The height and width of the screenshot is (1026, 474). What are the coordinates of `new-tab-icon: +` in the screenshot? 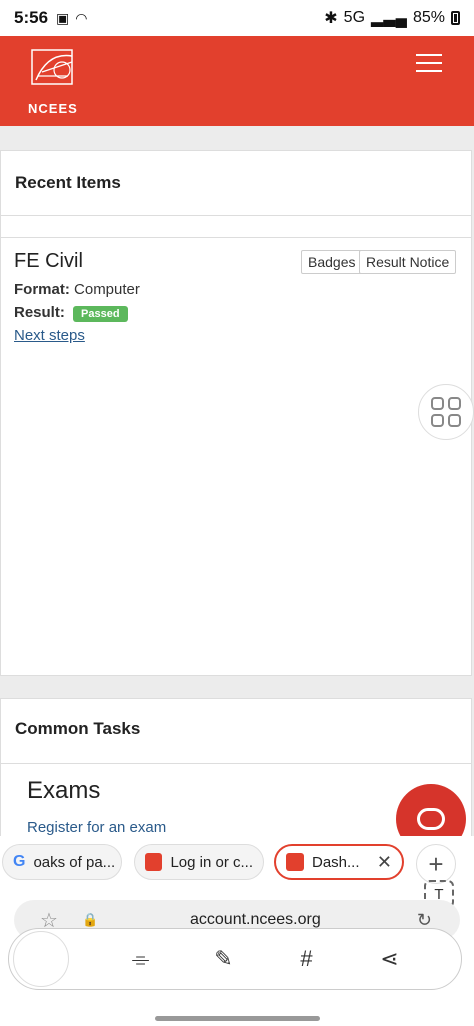 It's located at (436, 864).